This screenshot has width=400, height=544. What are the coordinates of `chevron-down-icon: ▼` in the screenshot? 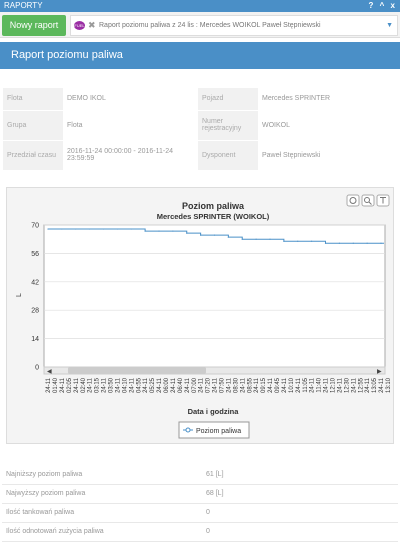 It's located at (389, 25).